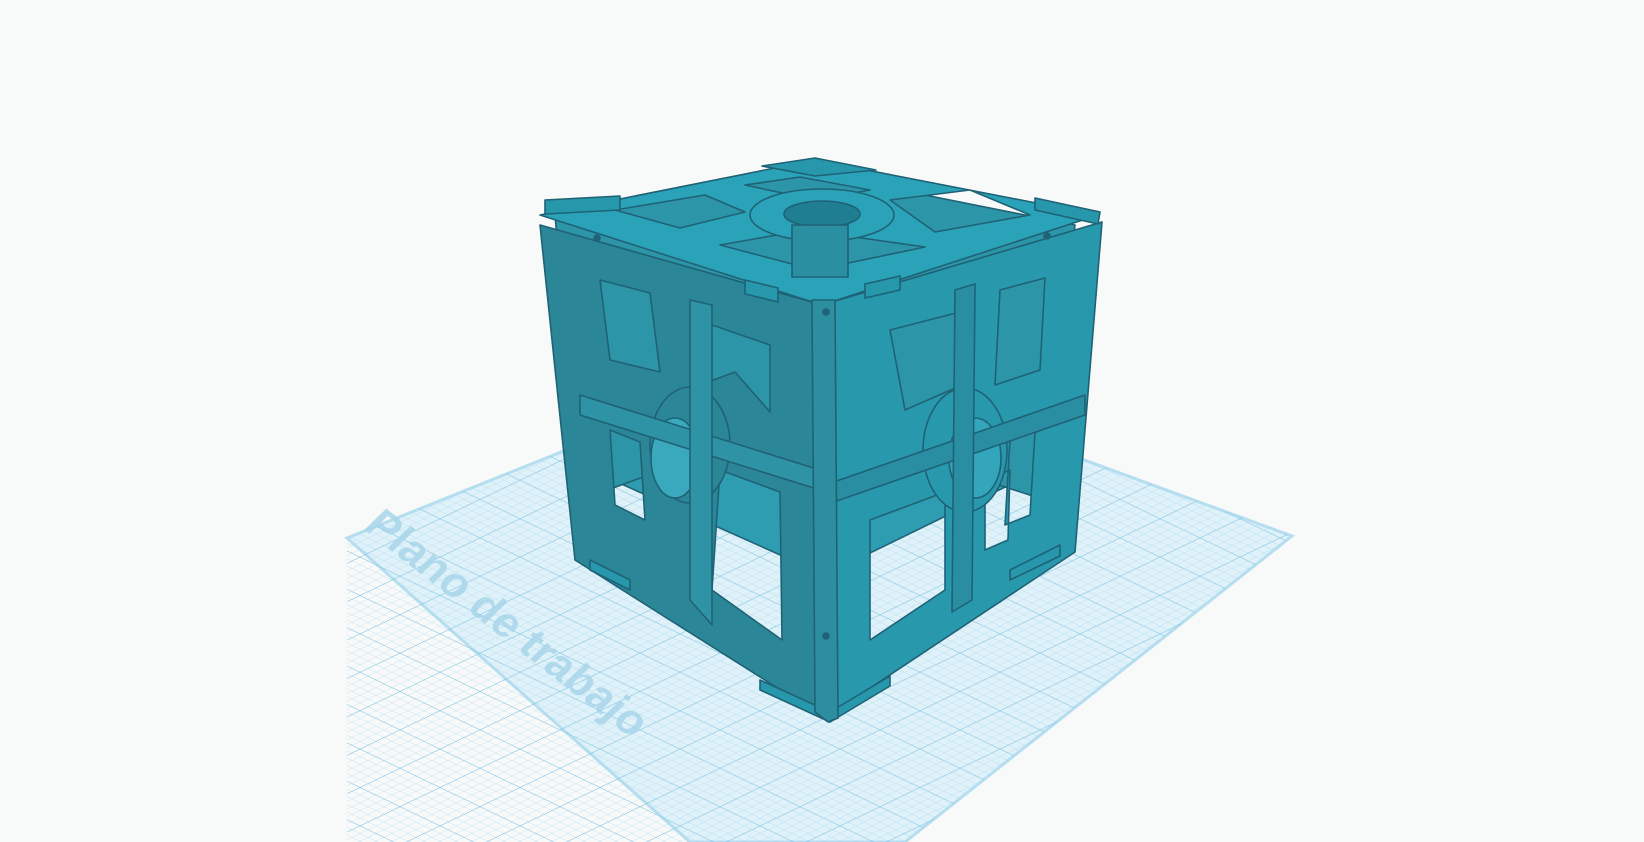 This screenshot has width=1644, height=842. Describe the element at coordinates (822, 214) in the screenshot. I see `top-hub-hole` at that location.